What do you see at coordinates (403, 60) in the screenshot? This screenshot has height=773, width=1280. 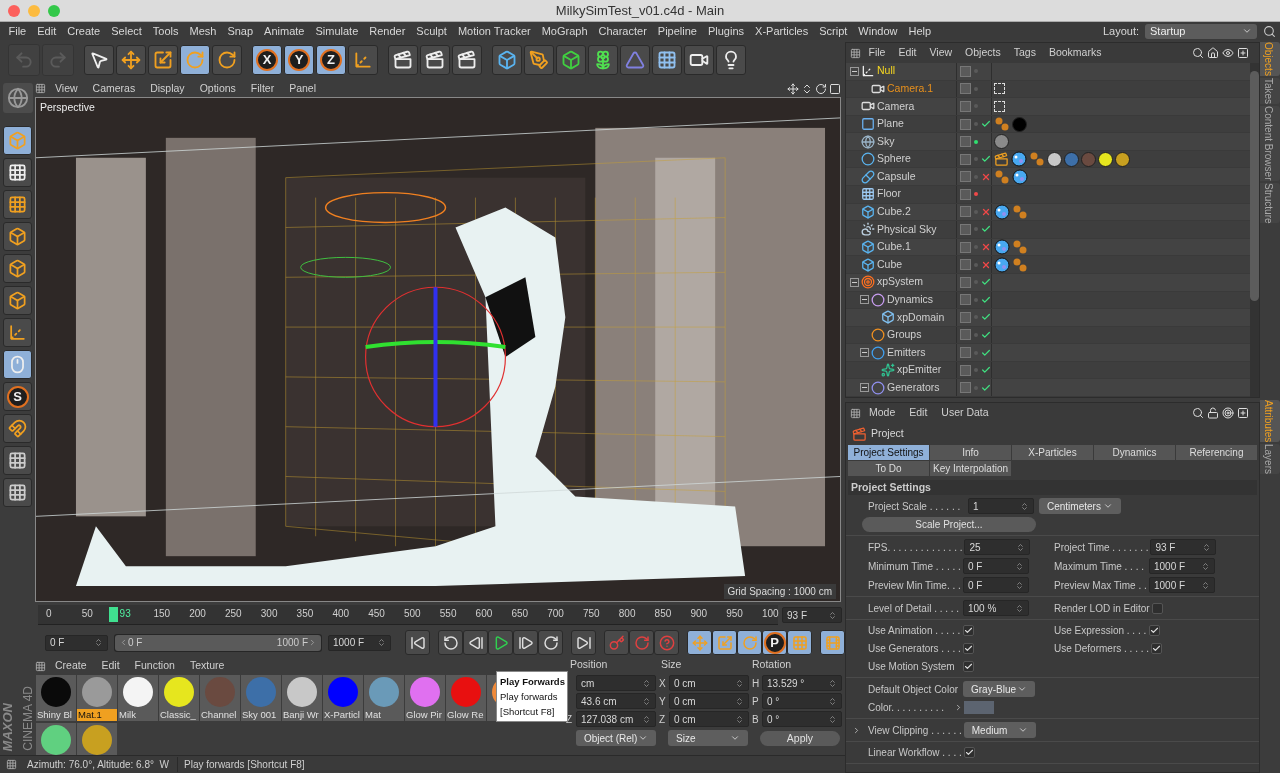 I see `render-view-button` at bounding box center [403, 60].